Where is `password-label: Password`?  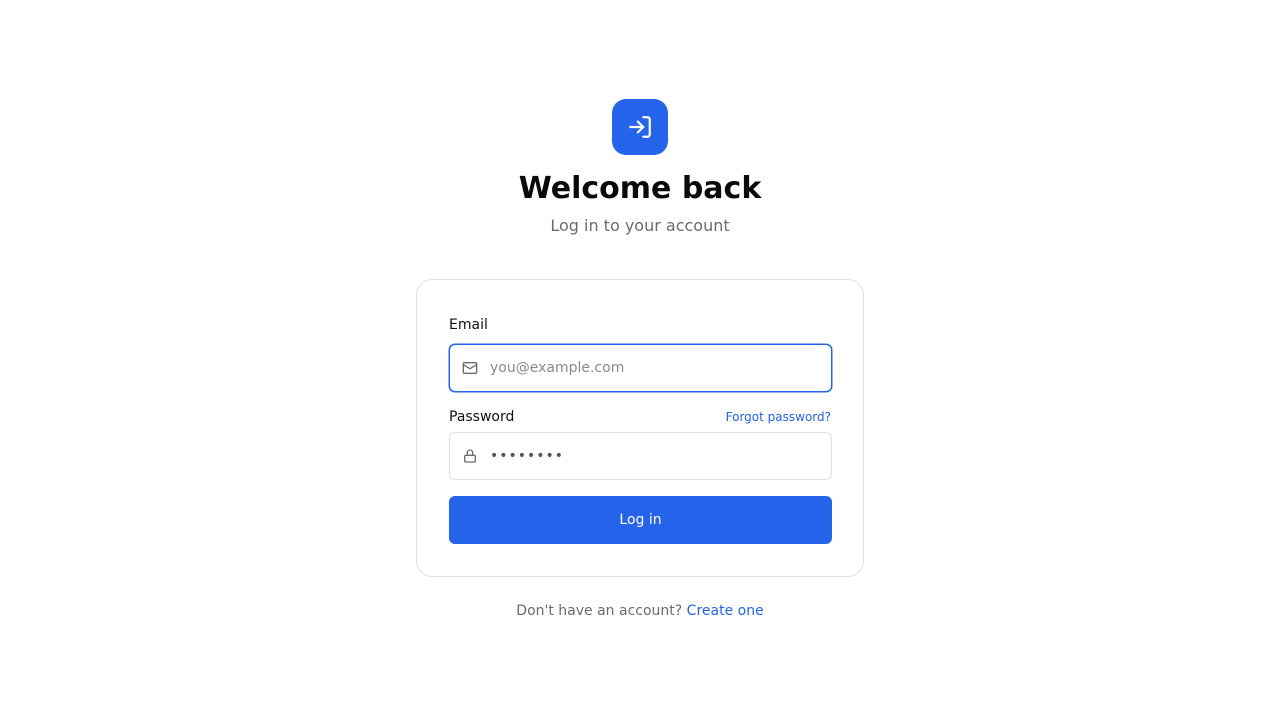
password-label: Password is located at coordinates (482, 417).